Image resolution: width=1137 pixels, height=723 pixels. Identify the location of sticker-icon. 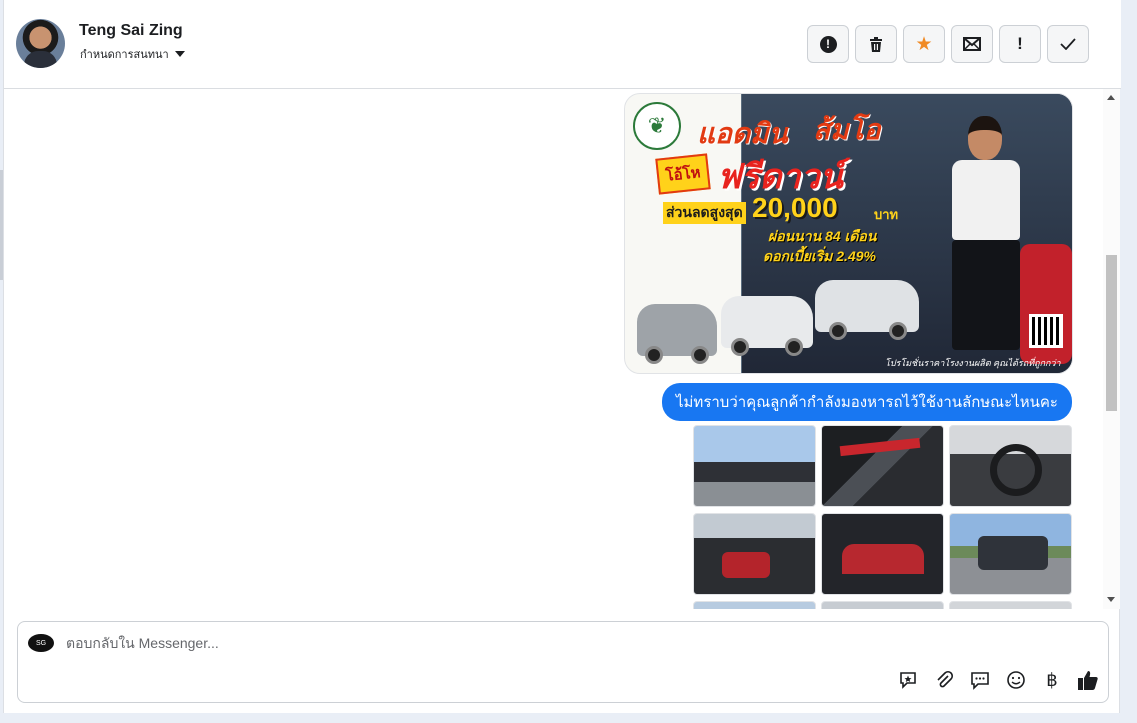
(908, 680).